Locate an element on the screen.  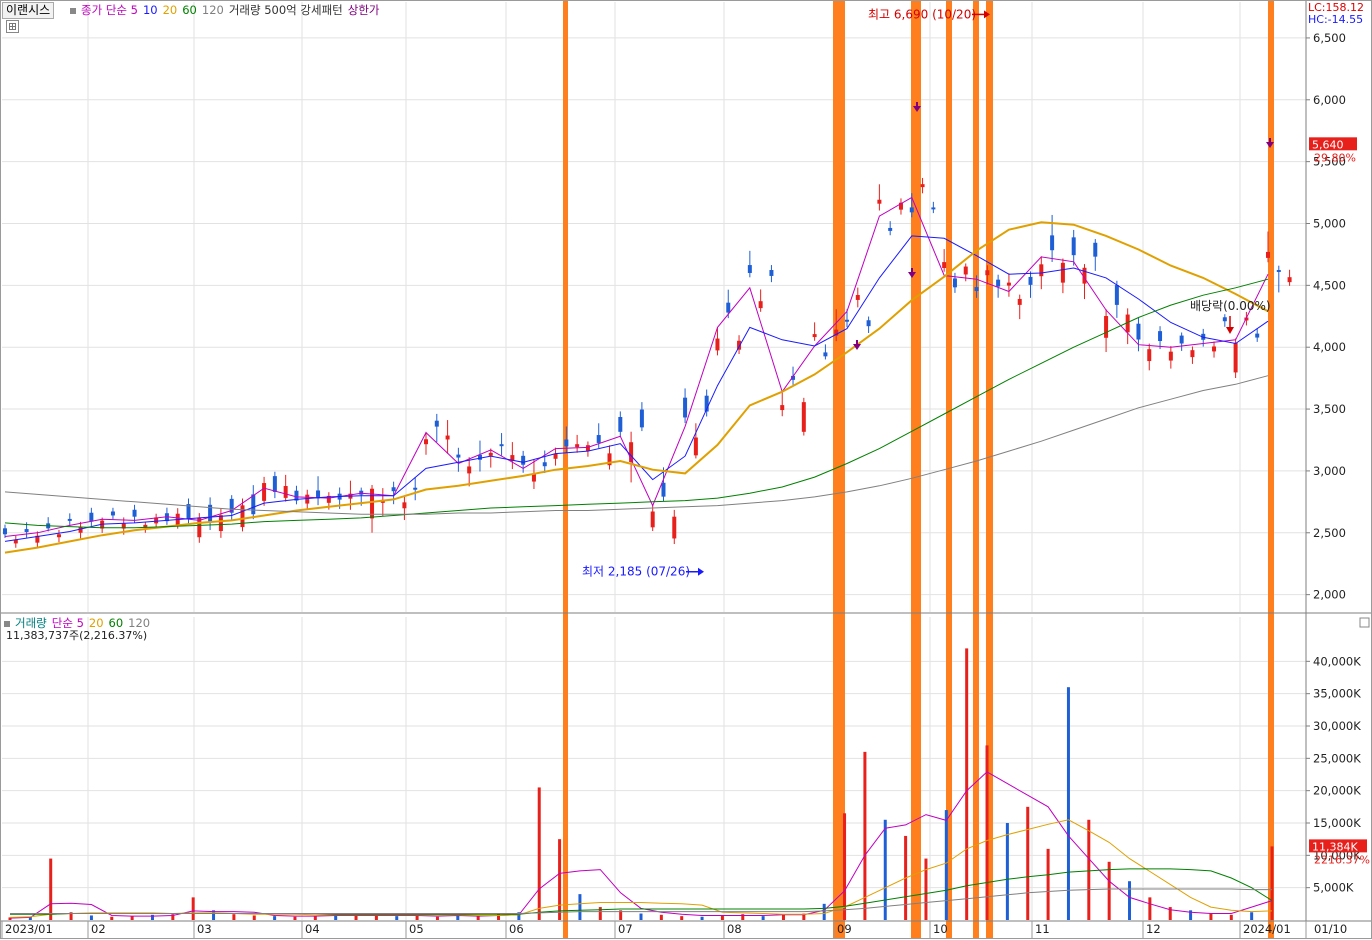
volume-tick-label: 30,000K is located at coordinates (1337, 726).